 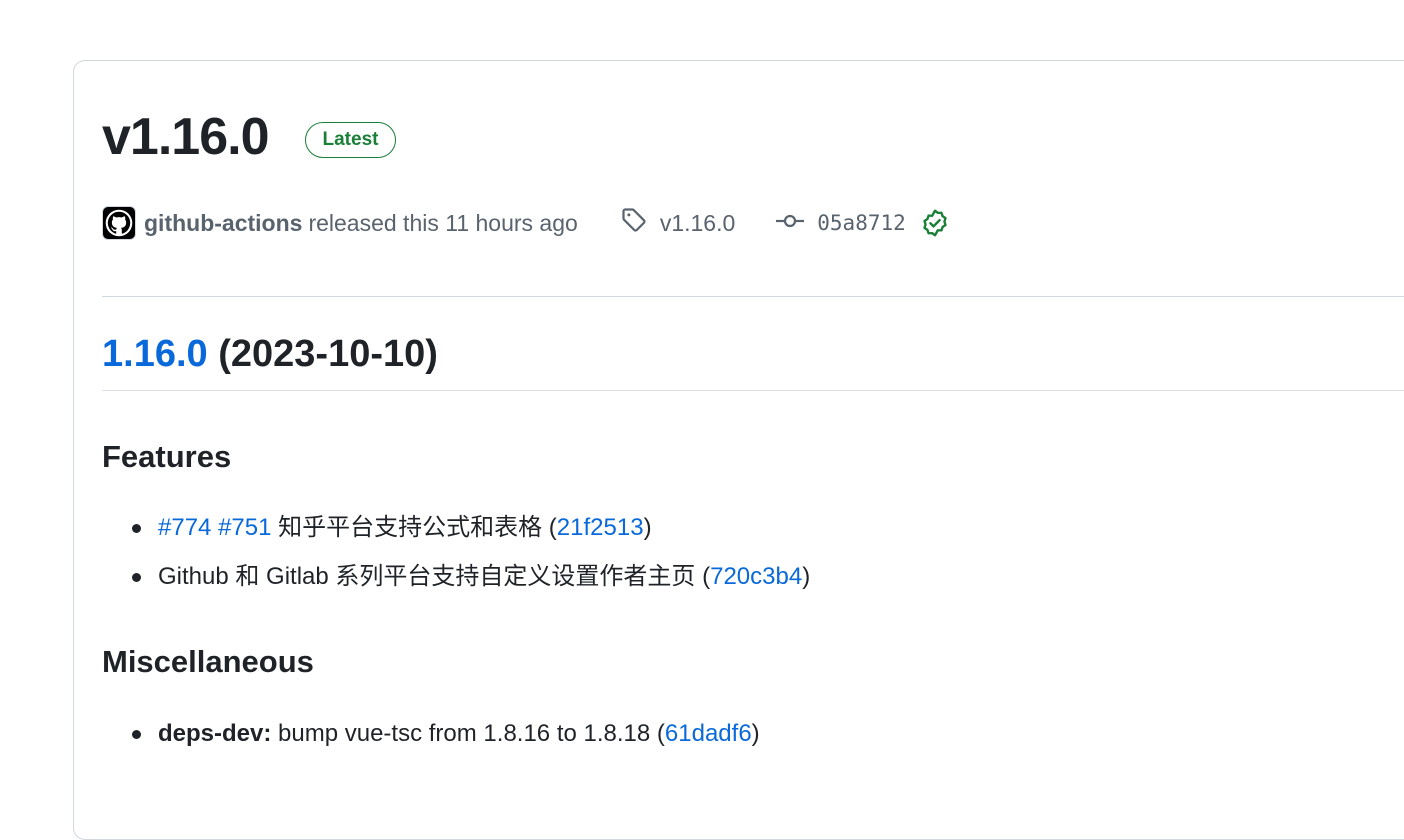 I want to click on commit-link: 05a8712, so click(x=862, y=223).